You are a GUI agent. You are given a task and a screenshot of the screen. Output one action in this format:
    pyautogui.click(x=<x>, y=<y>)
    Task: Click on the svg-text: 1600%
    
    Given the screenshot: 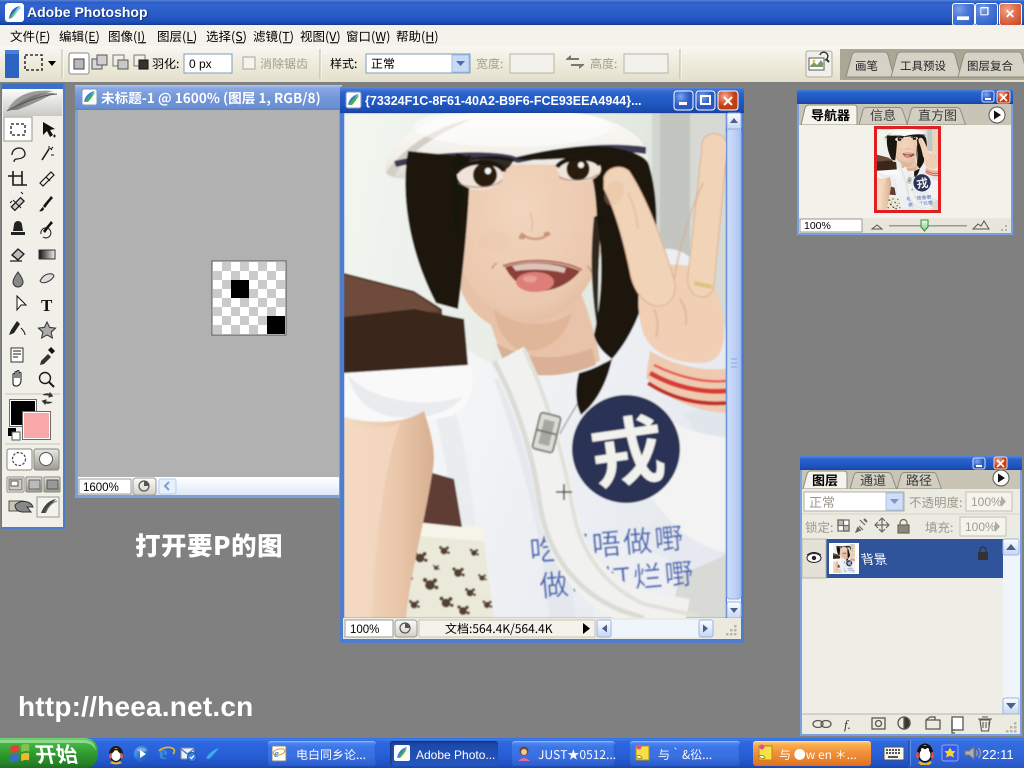 What is the action you would take?
    pyautogui.click(x=101, y=488)
    